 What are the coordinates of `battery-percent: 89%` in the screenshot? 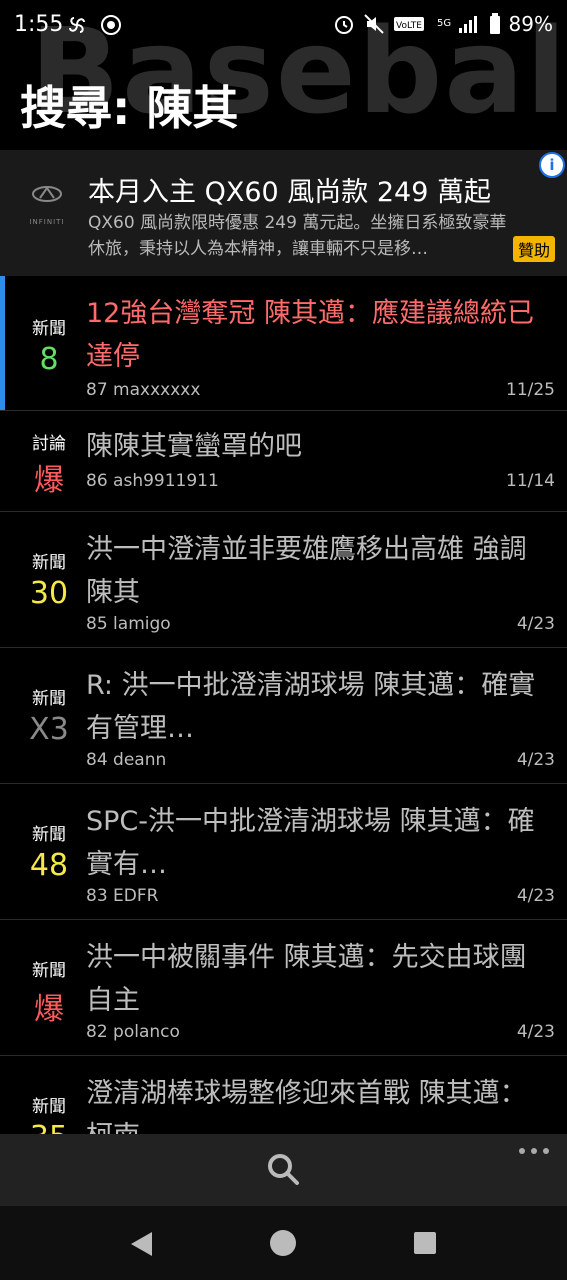 It's located at (530, 24).